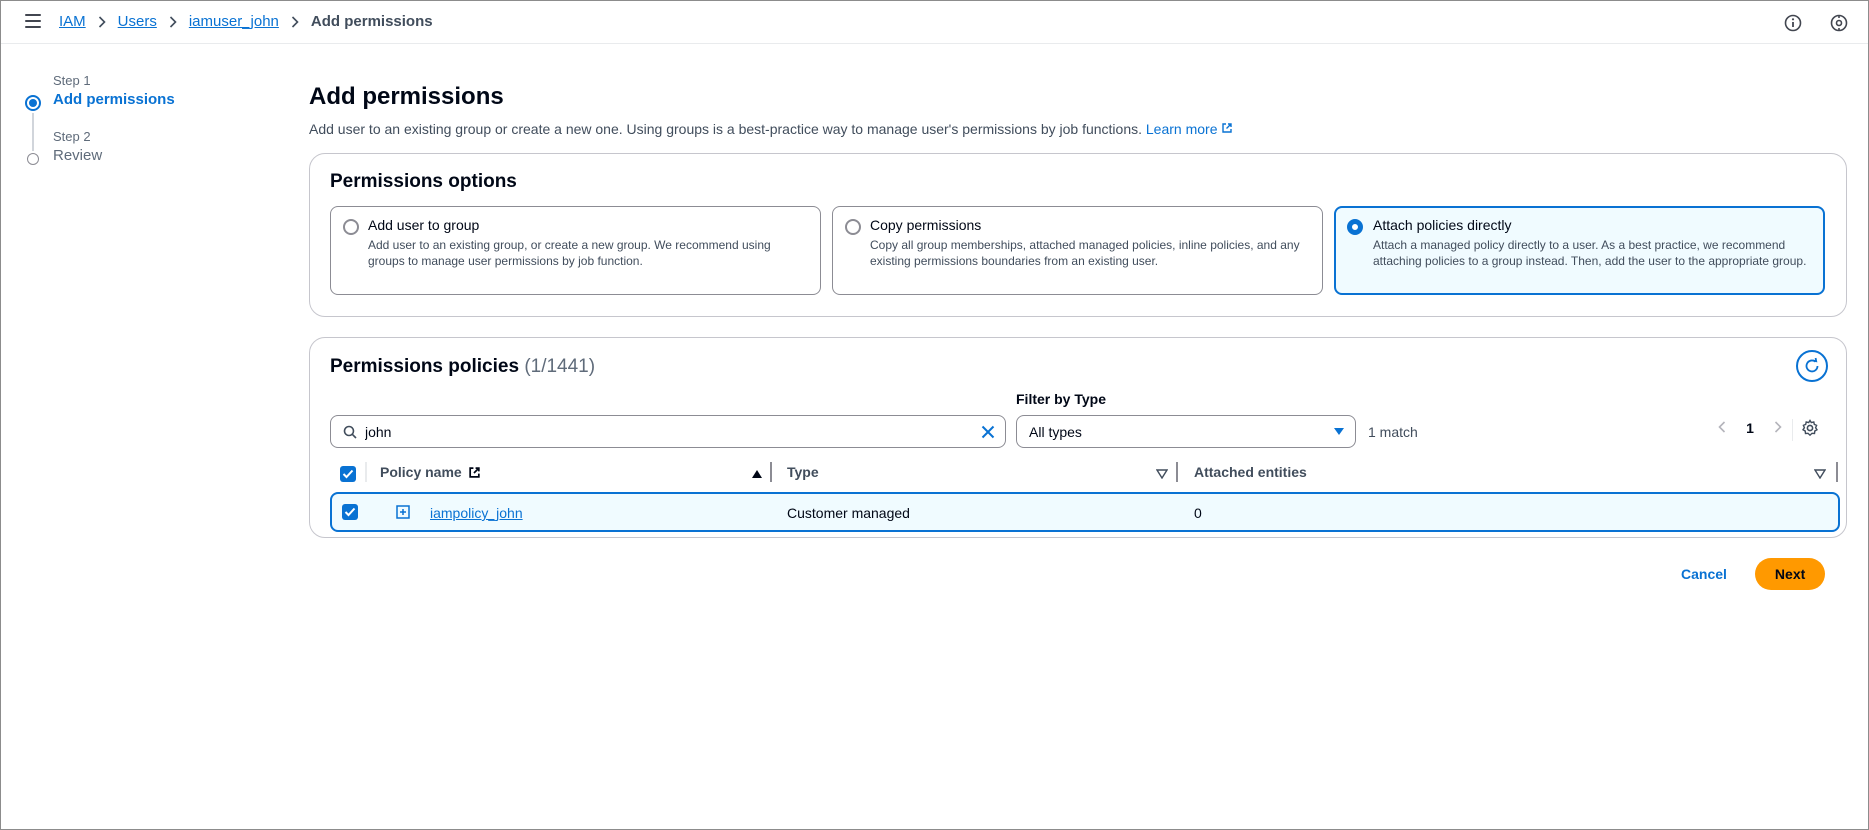 Image resolution: width=1869 pixels, height=830 pixels. I want to click on next-button: Next, so click(1790, 574).